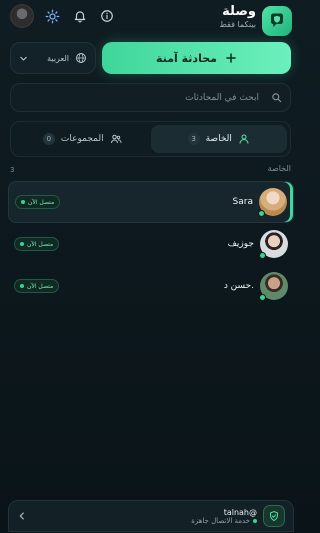 The width and height of the screenshot is (320, 533). What do you see at coordinates (231, 58) in the screenshot?
I see `plus-icon` at bounding box center [231, 58].